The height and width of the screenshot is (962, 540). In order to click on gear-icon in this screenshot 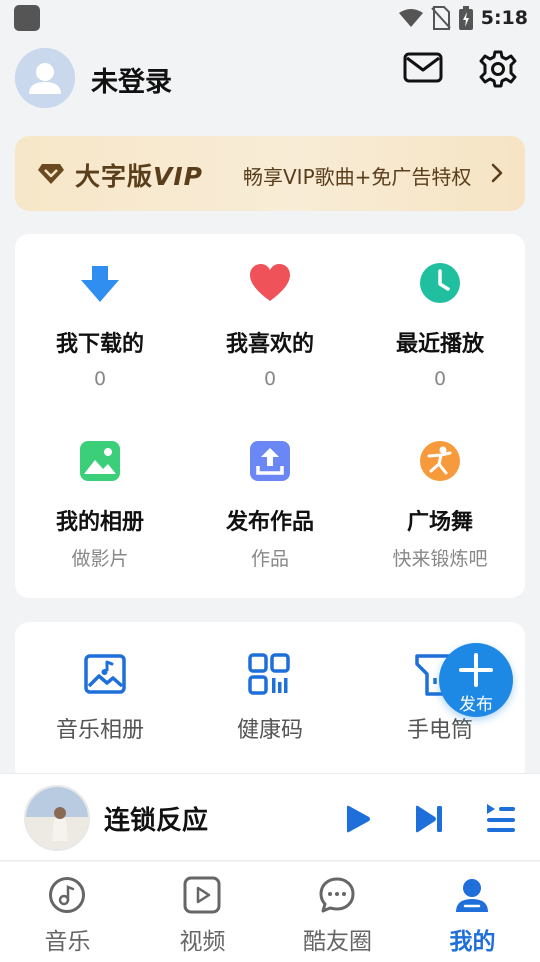, I will do `click(498, 69)`.